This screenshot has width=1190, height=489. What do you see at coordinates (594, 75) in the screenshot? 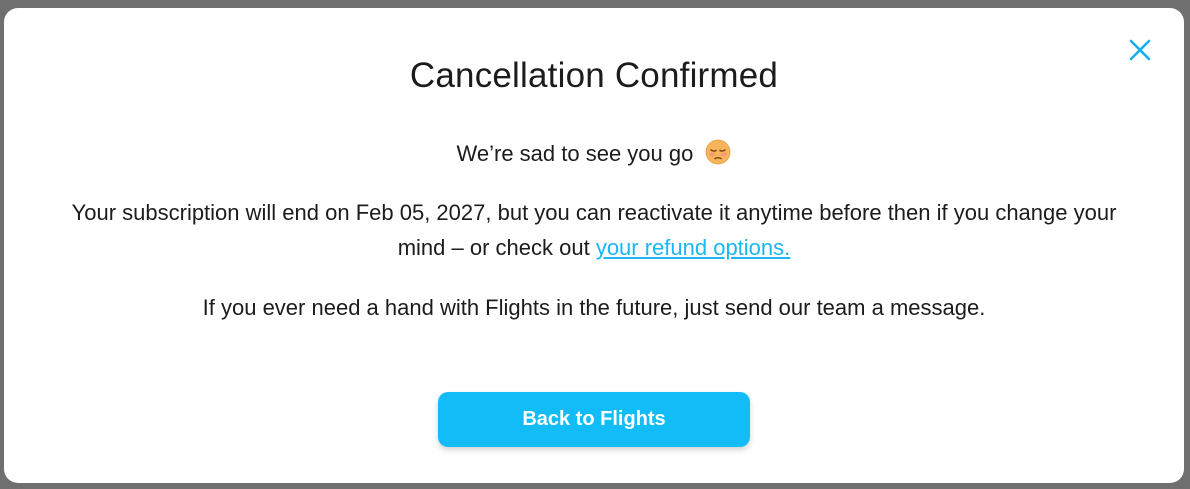
I see `modal-title: Cancellation Confirmed` at bounding box center [594, 75].